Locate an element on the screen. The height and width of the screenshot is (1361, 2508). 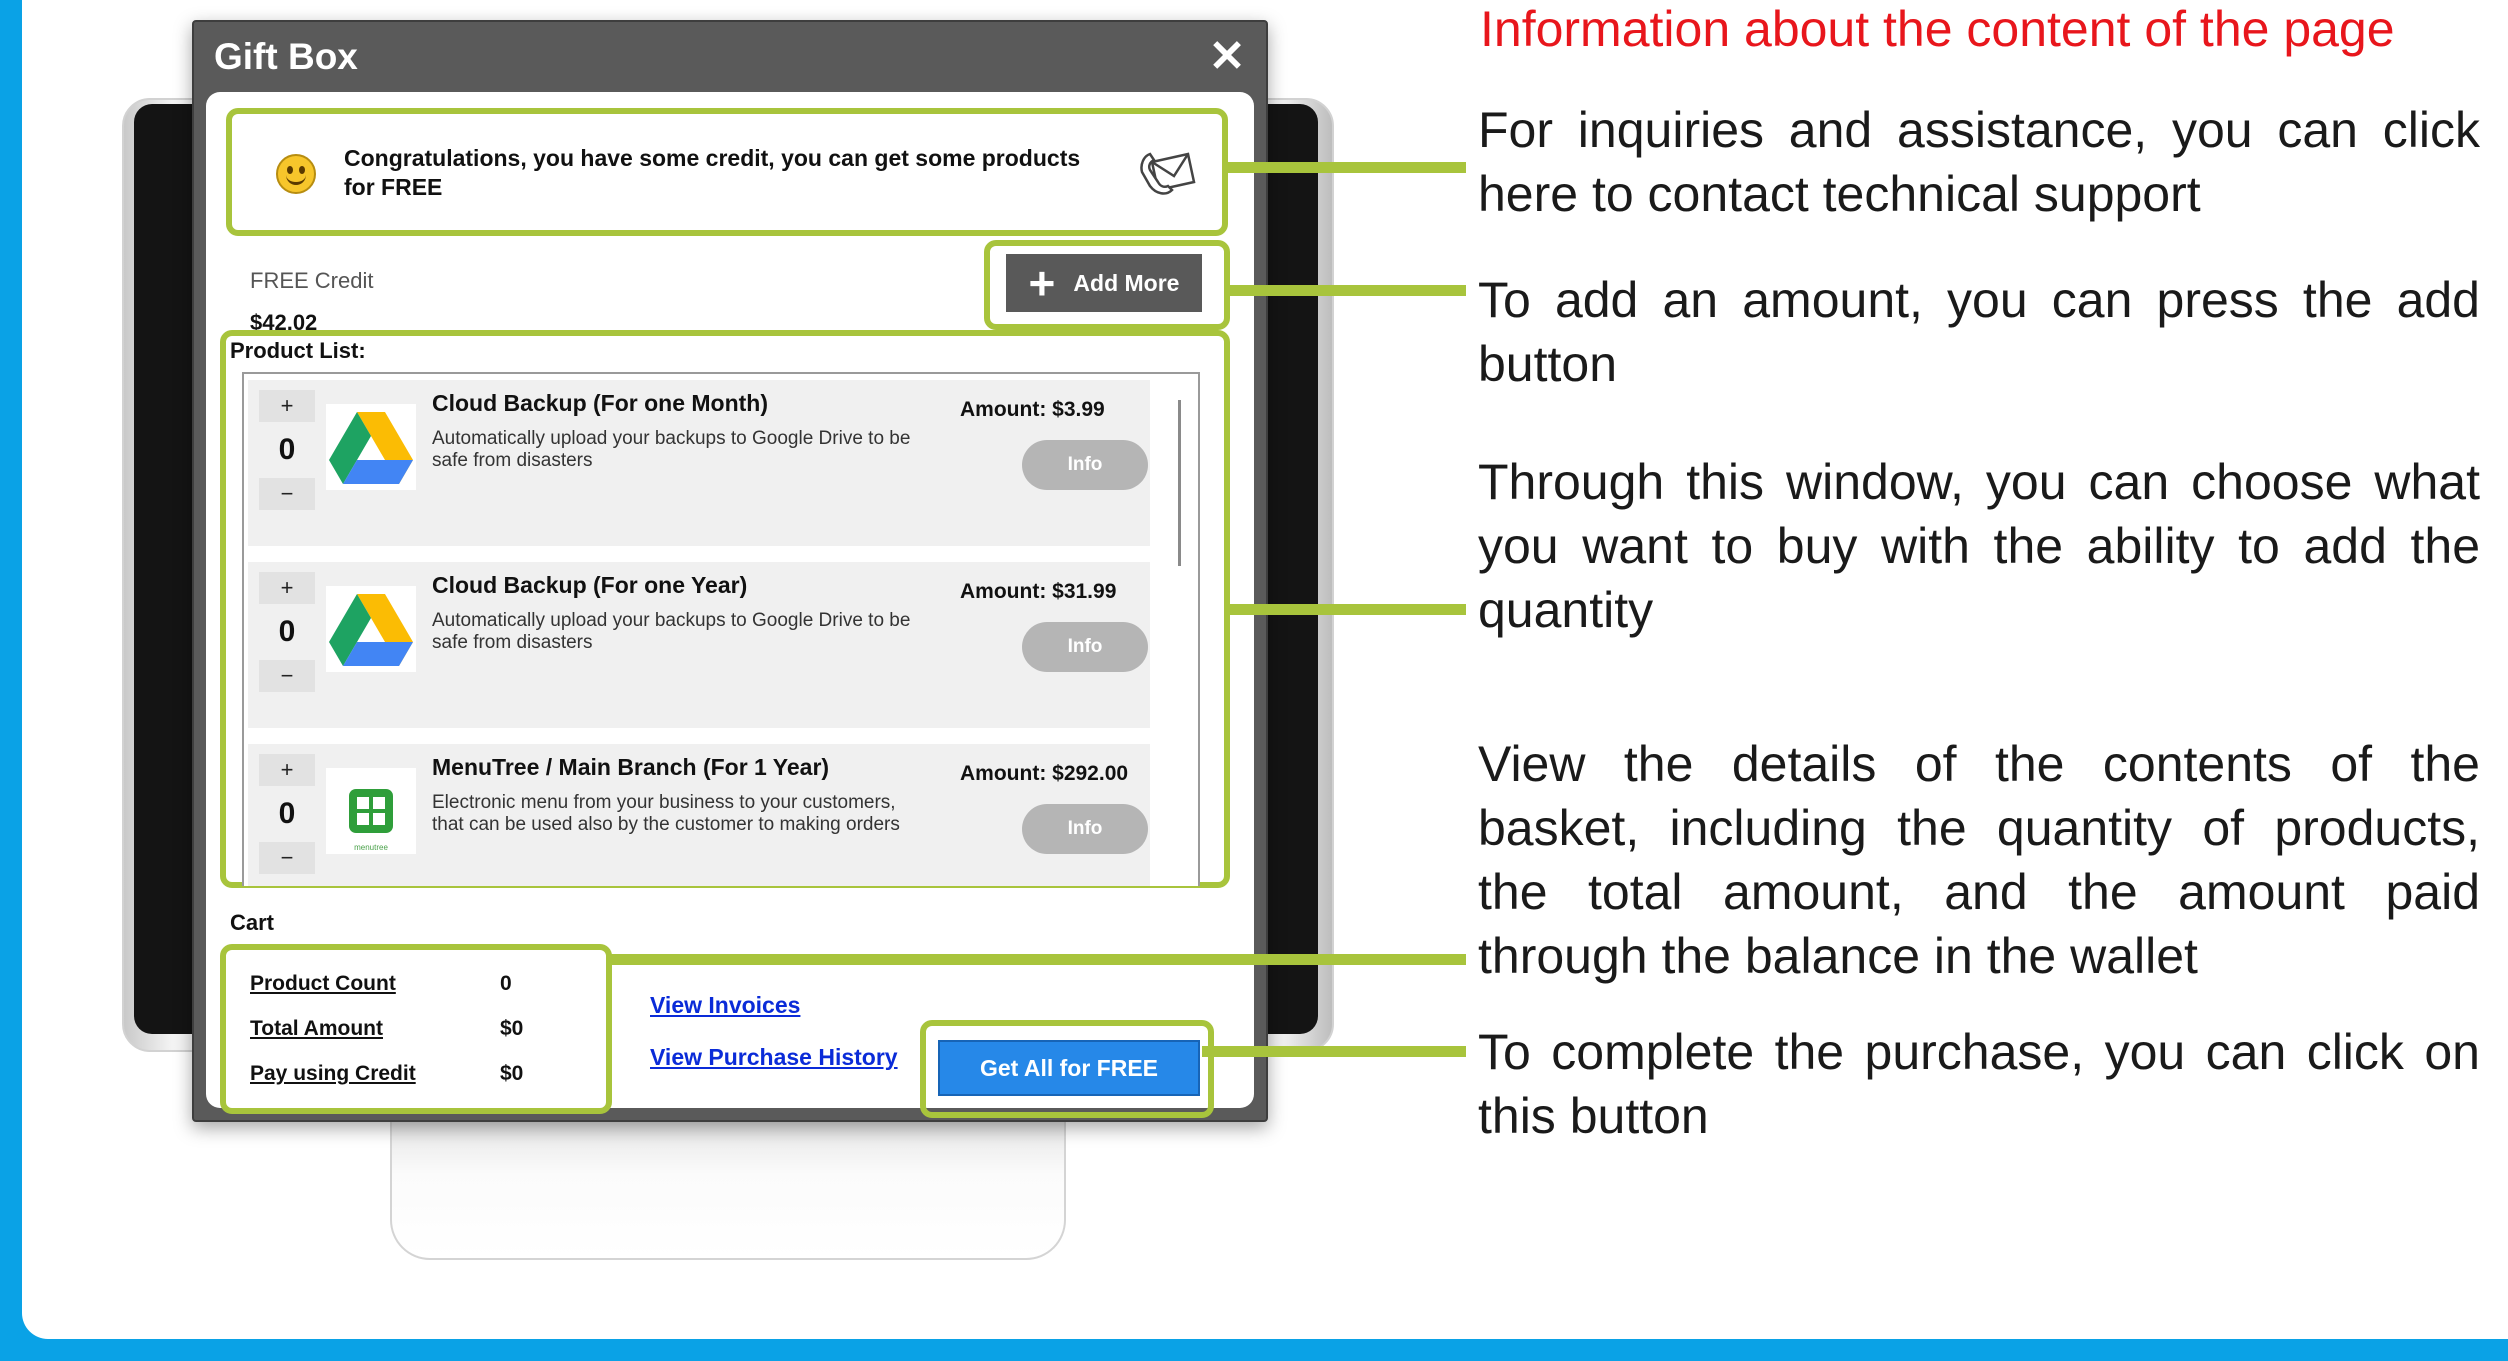
connector-product-list is located at coordinates (1347, 609).